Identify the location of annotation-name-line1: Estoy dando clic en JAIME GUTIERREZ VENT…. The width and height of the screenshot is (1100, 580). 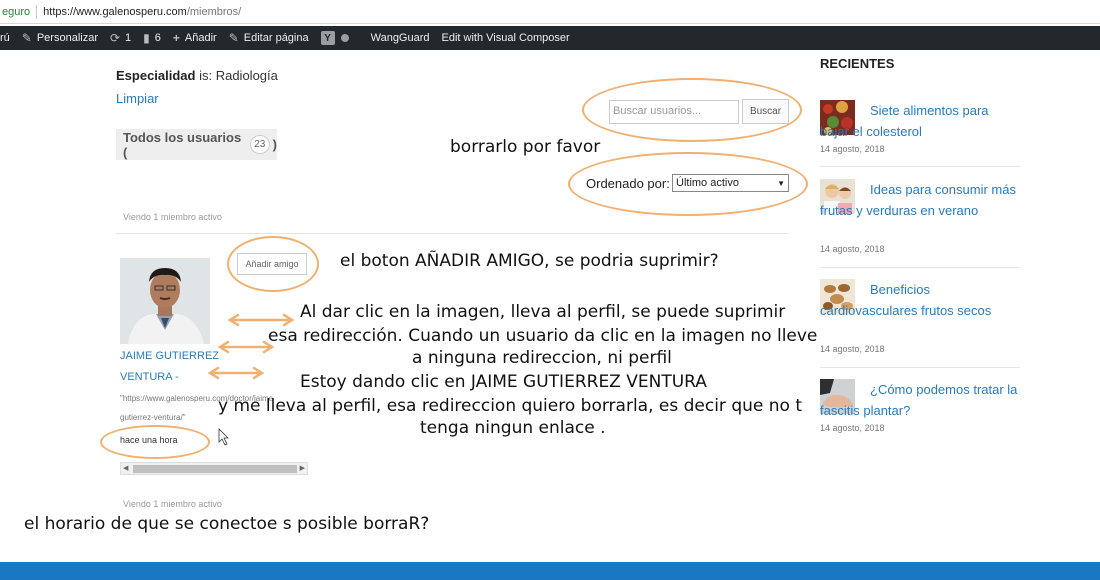
(503, 382).